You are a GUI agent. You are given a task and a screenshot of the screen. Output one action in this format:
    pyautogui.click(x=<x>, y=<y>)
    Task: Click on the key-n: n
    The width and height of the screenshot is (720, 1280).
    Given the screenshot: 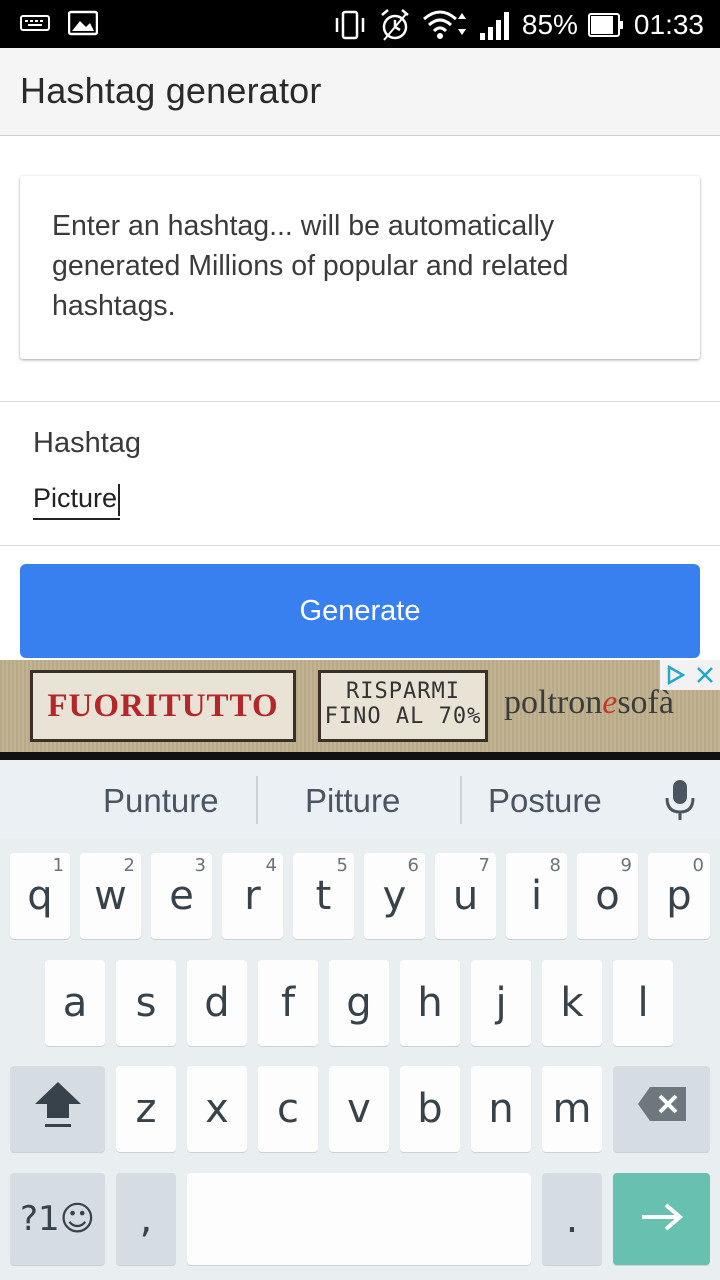 What is the action you would take?
    pyautogui.click(x=501, y=1109)
    